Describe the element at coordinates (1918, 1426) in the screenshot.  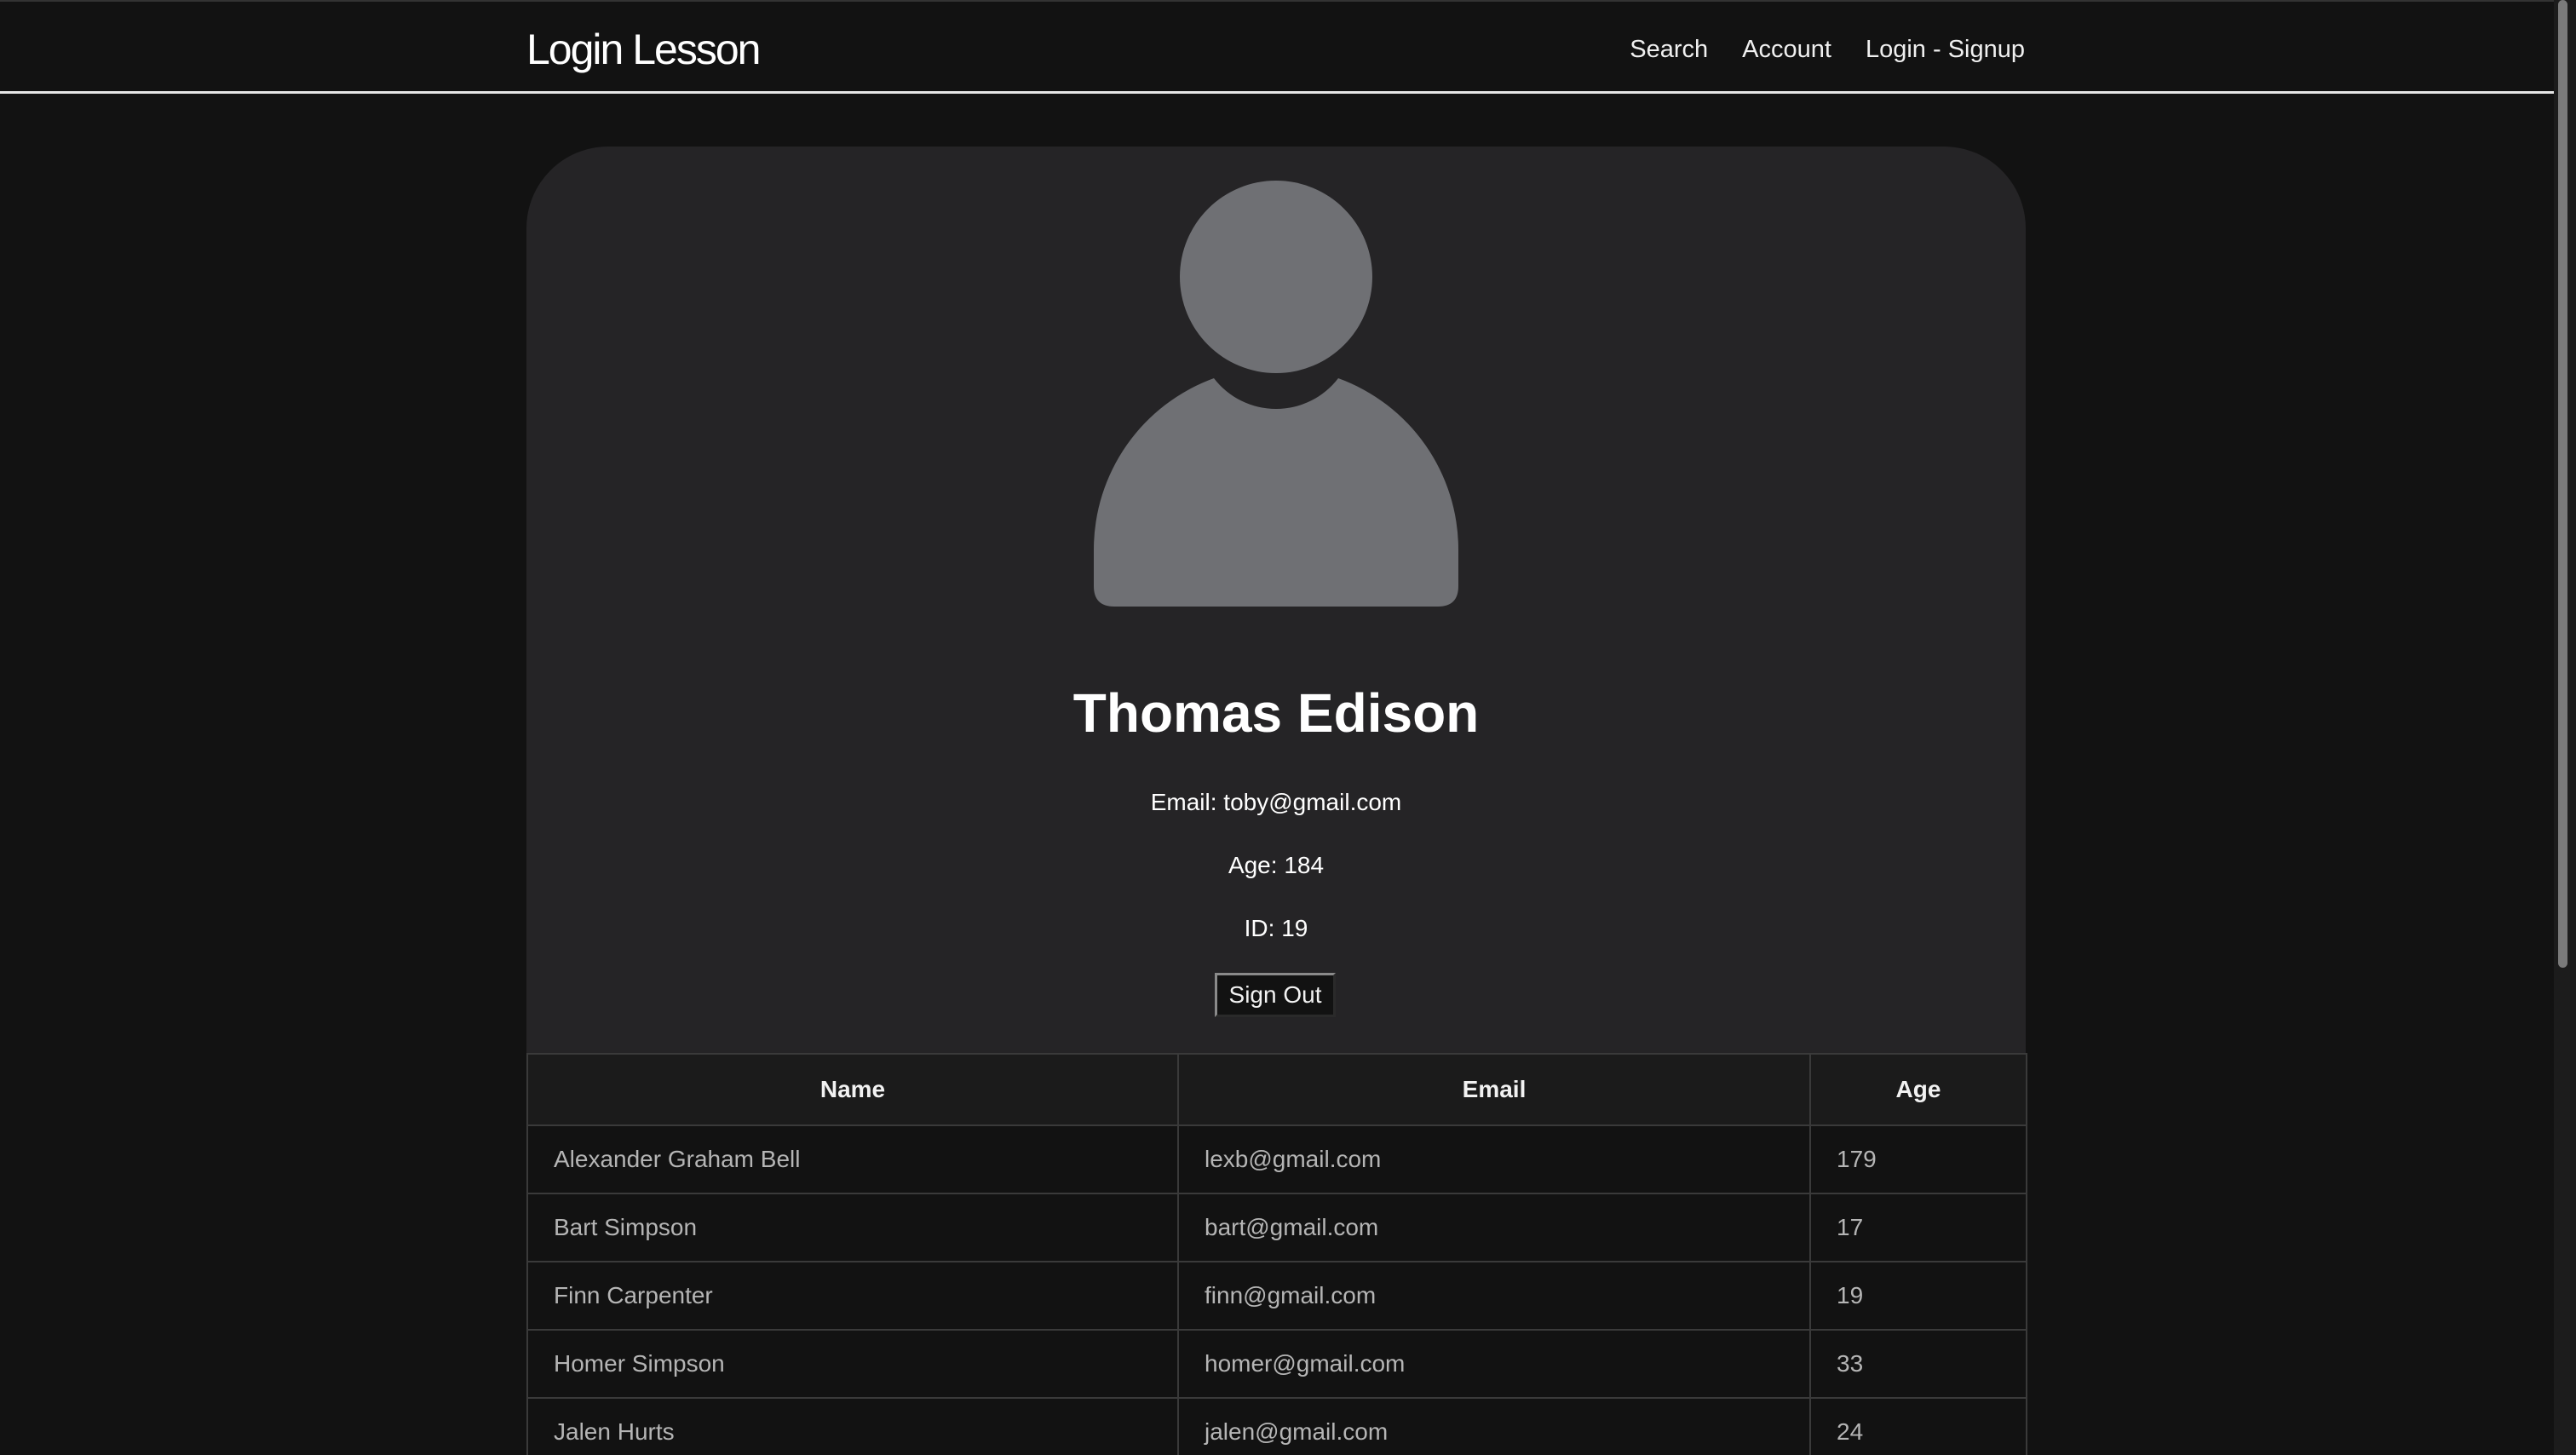
I see `table-cell-age: 24` at that location.